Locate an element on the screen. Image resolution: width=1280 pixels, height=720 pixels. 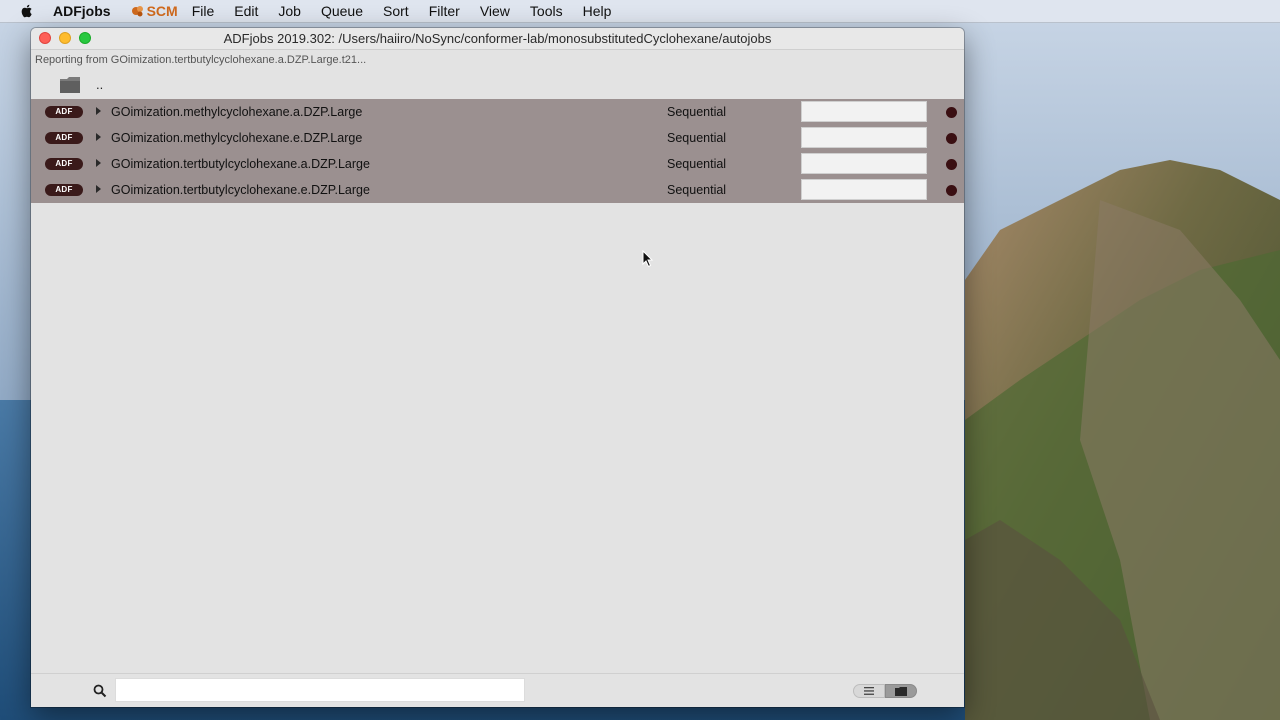
parent-folder-row: .. is located at coordinates (497, 85).